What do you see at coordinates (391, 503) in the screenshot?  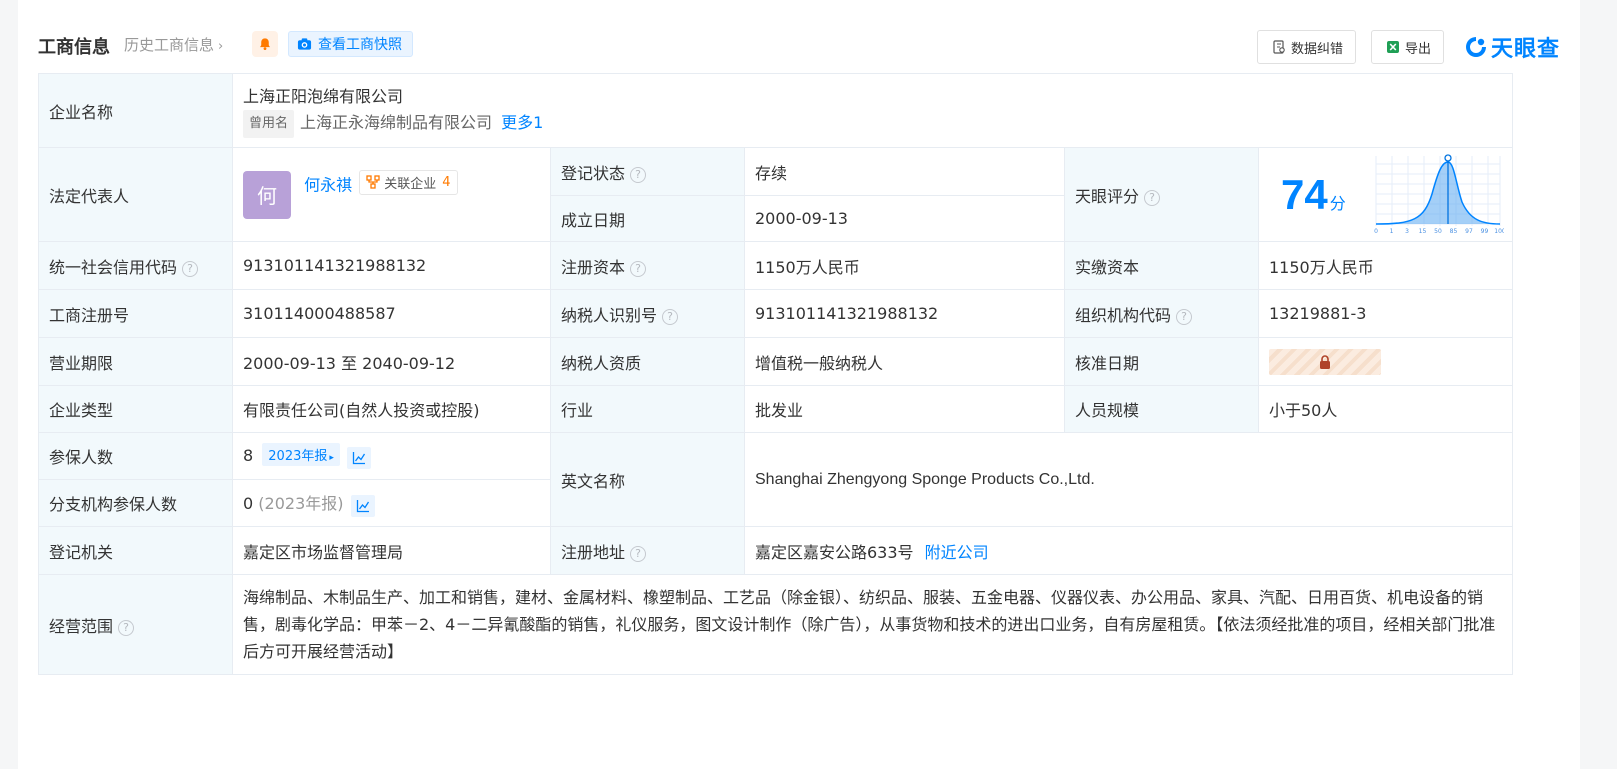 I see `branch-insured-cell: 0 (2023年报)` at bounding box center [391, 503].